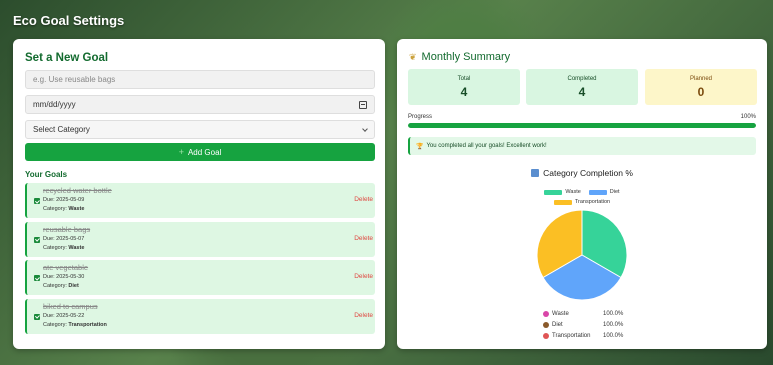 The image size is (773, 365). I want to click on stat-completed-value: 4, so click(582, 92).